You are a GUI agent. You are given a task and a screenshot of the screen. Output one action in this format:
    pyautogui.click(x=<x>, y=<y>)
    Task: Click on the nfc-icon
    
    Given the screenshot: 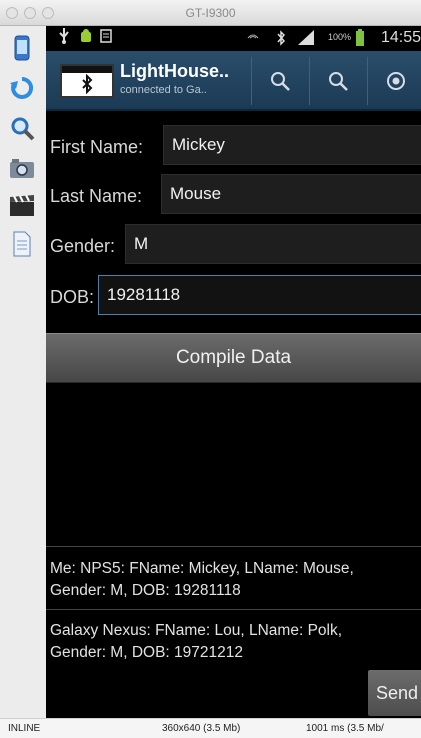 What is the action you would take?
    pyautogui.click(x=253, y=39)
    